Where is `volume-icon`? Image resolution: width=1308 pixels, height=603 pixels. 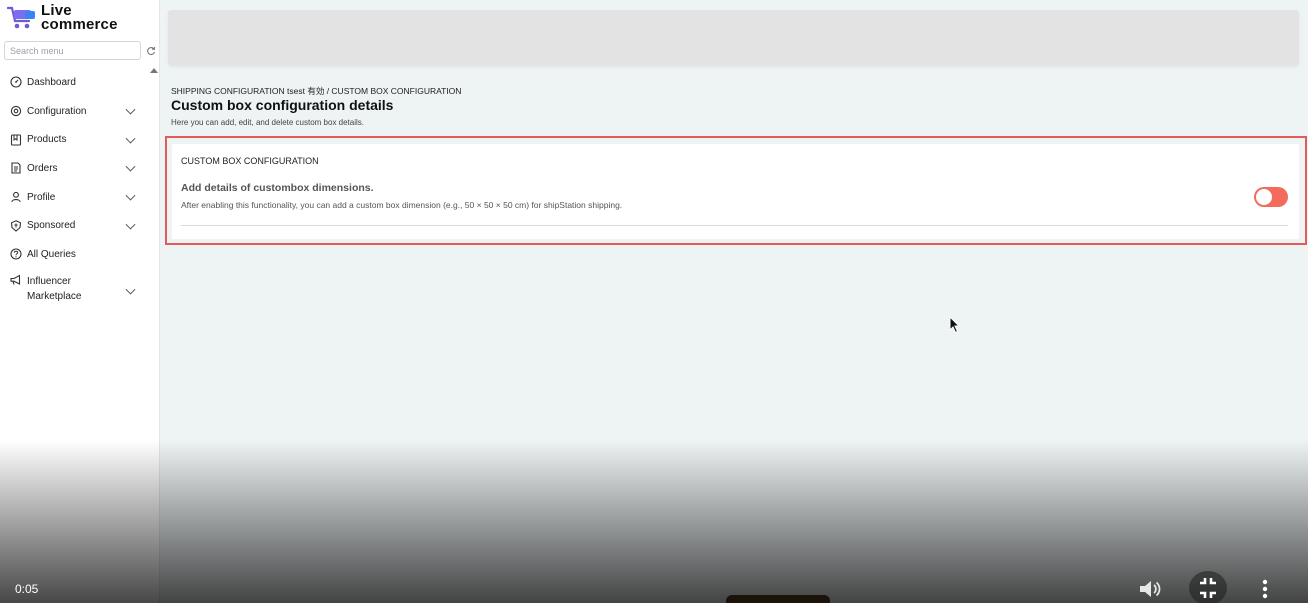
volume-icon is located at coordinates (1150, 589).